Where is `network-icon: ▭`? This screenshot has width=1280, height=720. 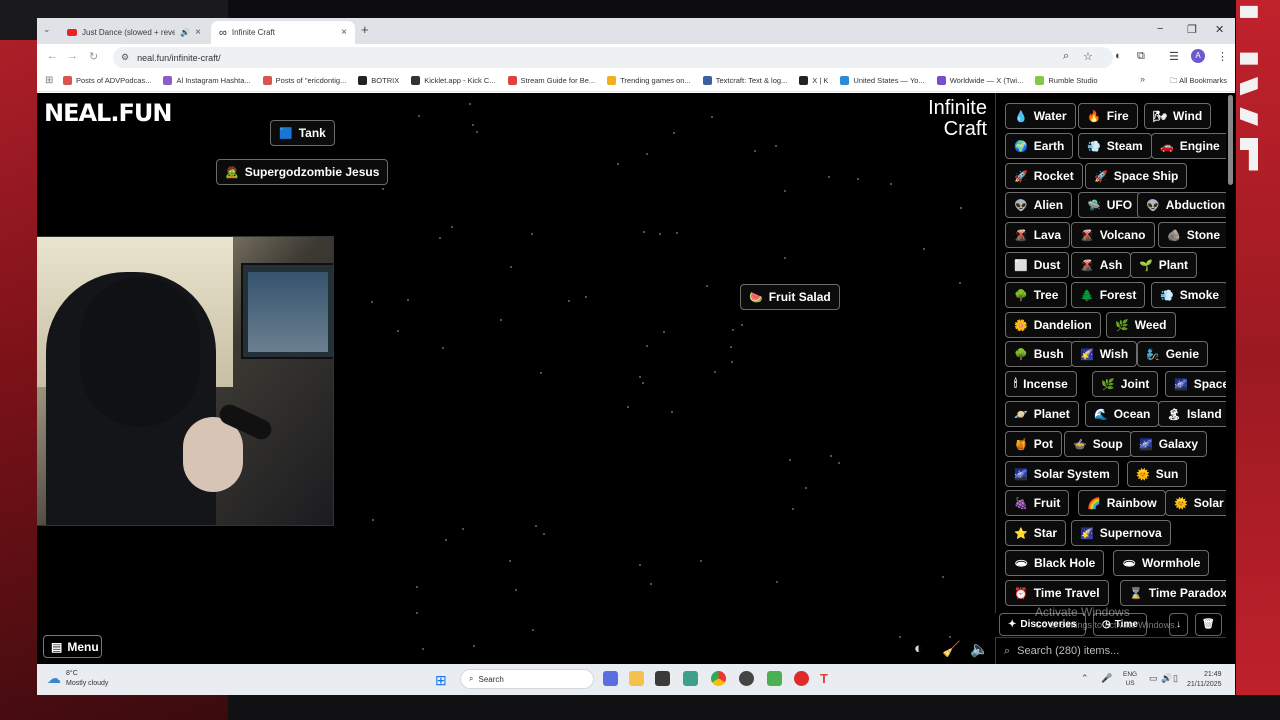 network-icon: ▭ is located at coordinates (1153, 678).